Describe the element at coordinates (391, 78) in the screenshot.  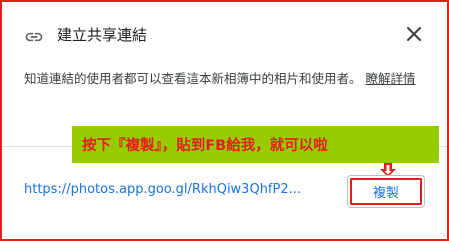
I see `learn-more-link: 瞭解詳情` at that location.